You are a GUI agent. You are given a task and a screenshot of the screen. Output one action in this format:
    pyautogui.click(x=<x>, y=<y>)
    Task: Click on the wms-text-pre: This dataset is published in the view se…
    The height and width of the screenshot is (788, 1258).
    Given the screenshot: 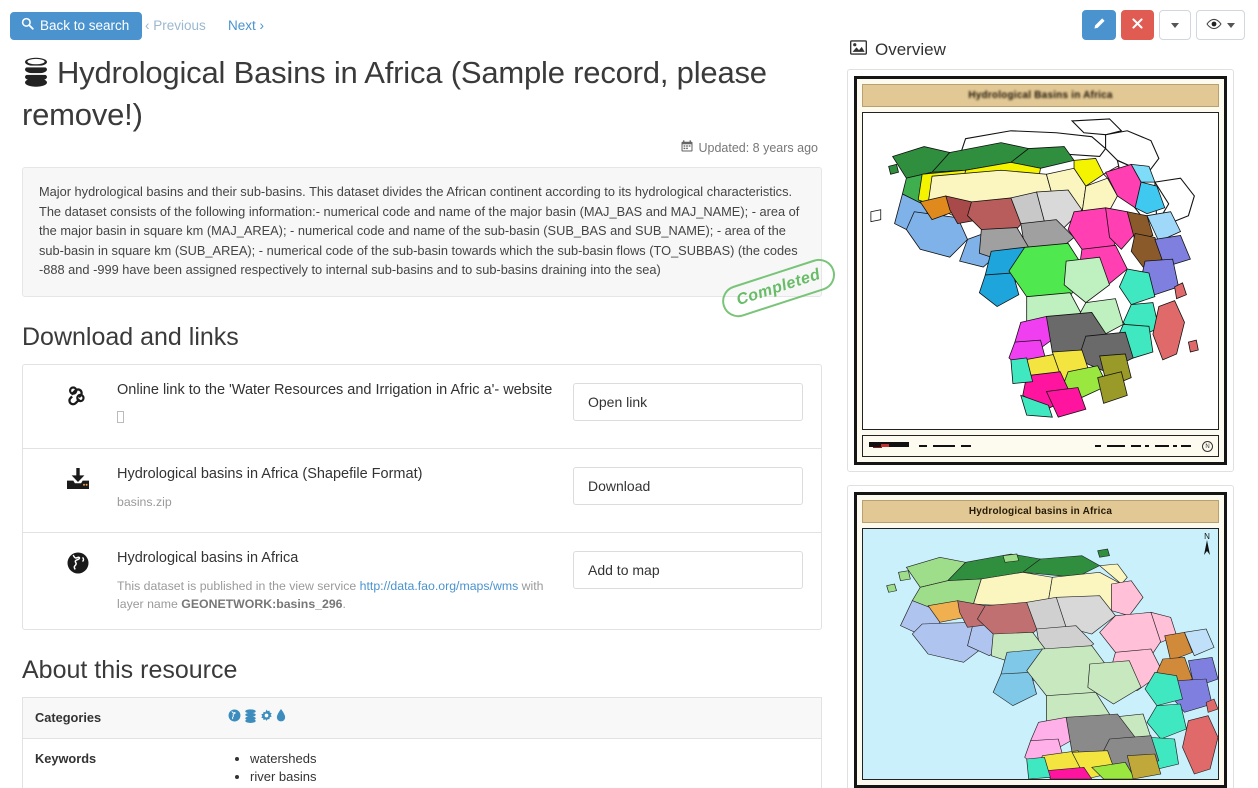 What is the action you would take?
    pyautogui.click(x=238, y=585)
    